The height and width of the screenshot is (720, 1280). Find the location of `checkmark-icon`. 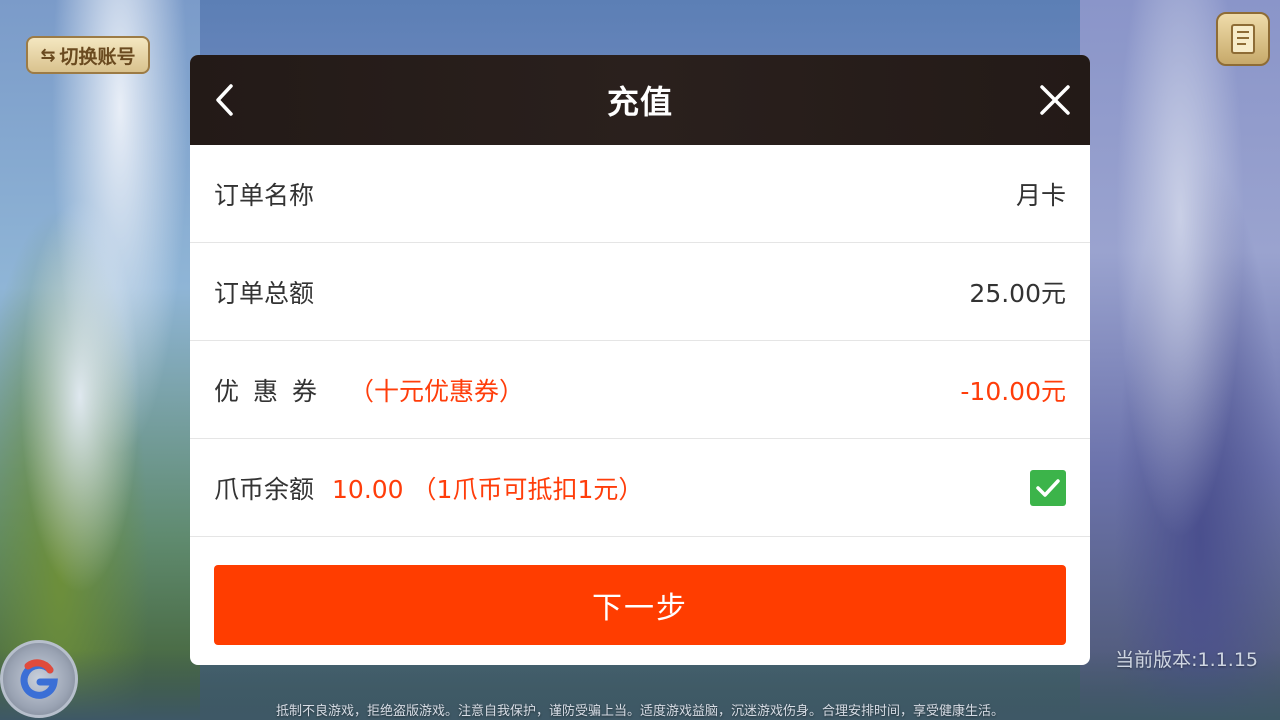

checkmark-icon is located at coordinates (1048, 487).